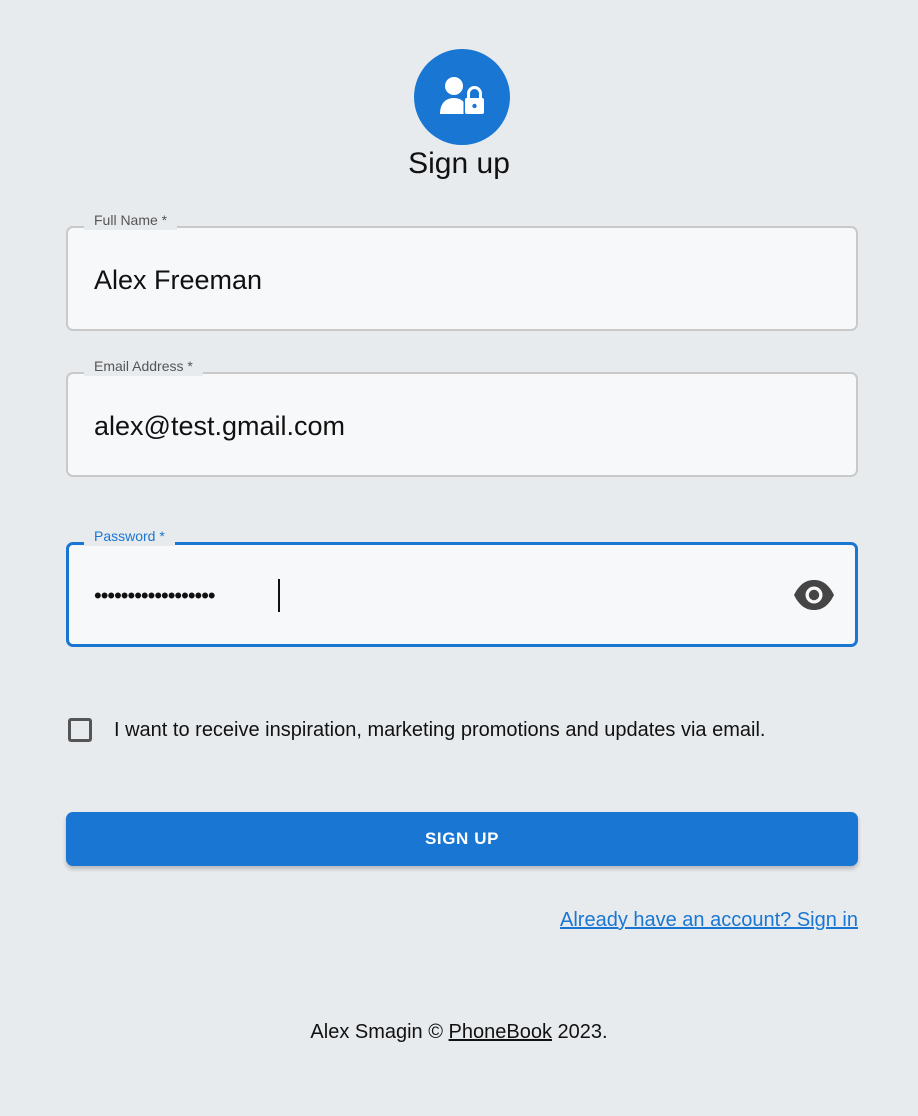 This screenshot has width=918, height=1116. What do you see at coordinates (143, 366) in the screenshot?
I see `email-label: Email Address *` at bounding box center [143, 366].